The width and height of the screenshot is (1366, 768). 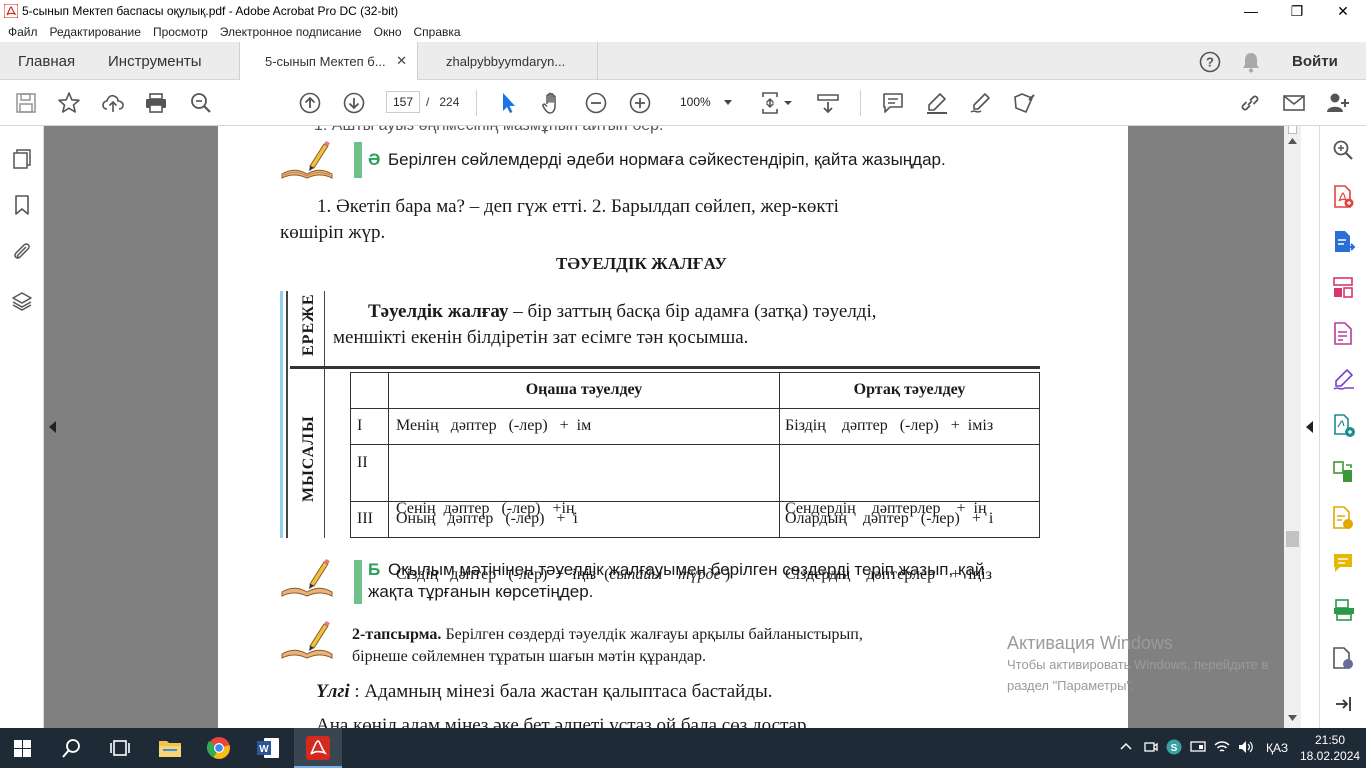 I want to click on upload-cloud-icon, so click(x=113, y=103).